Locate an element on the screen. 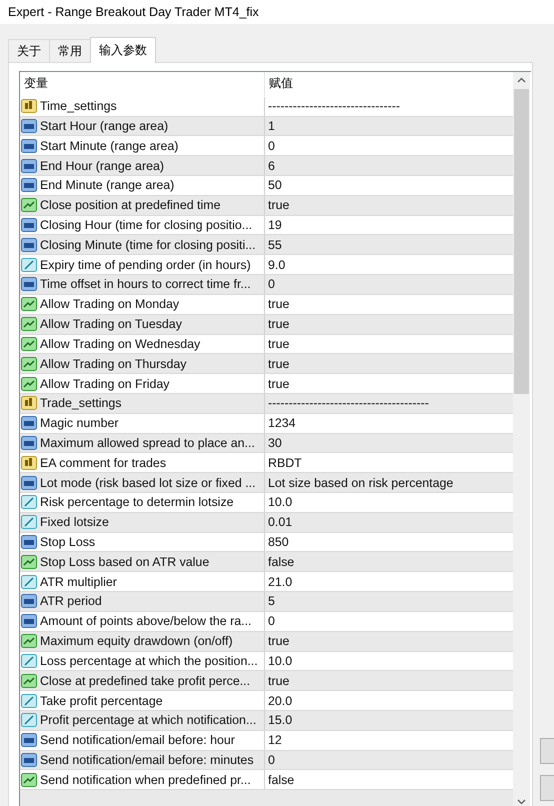 Image resolution: width=554 pixels, height=806 pixels. parameter-name: Stop Loss based on ATR value is located at coordinates (125, 561).